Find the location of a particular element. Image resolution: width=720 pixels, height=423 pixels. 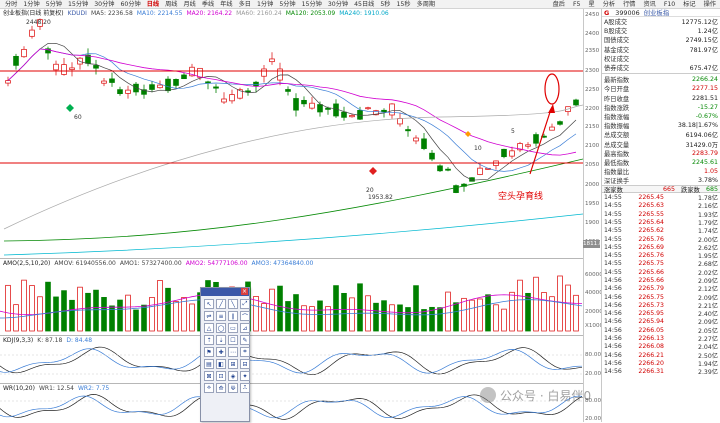

drawing-tool-icon: ∥ is located at coordinates (233, 316).